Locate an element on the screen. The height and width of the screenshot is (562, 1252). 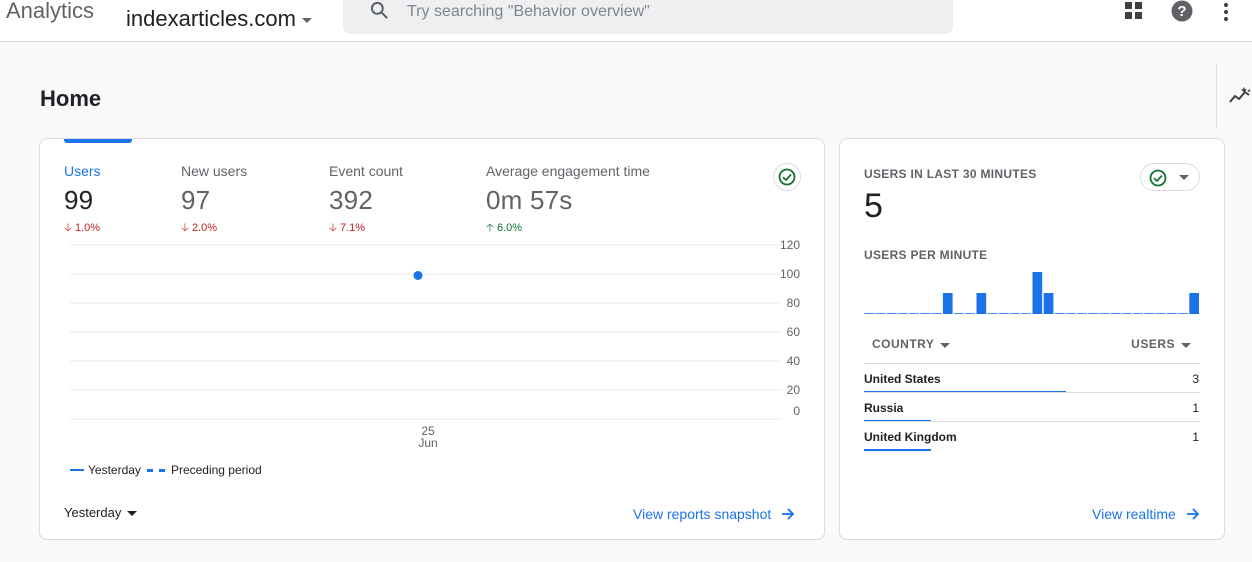
column-header-label: USERS is located at coordinates (1153, 344).